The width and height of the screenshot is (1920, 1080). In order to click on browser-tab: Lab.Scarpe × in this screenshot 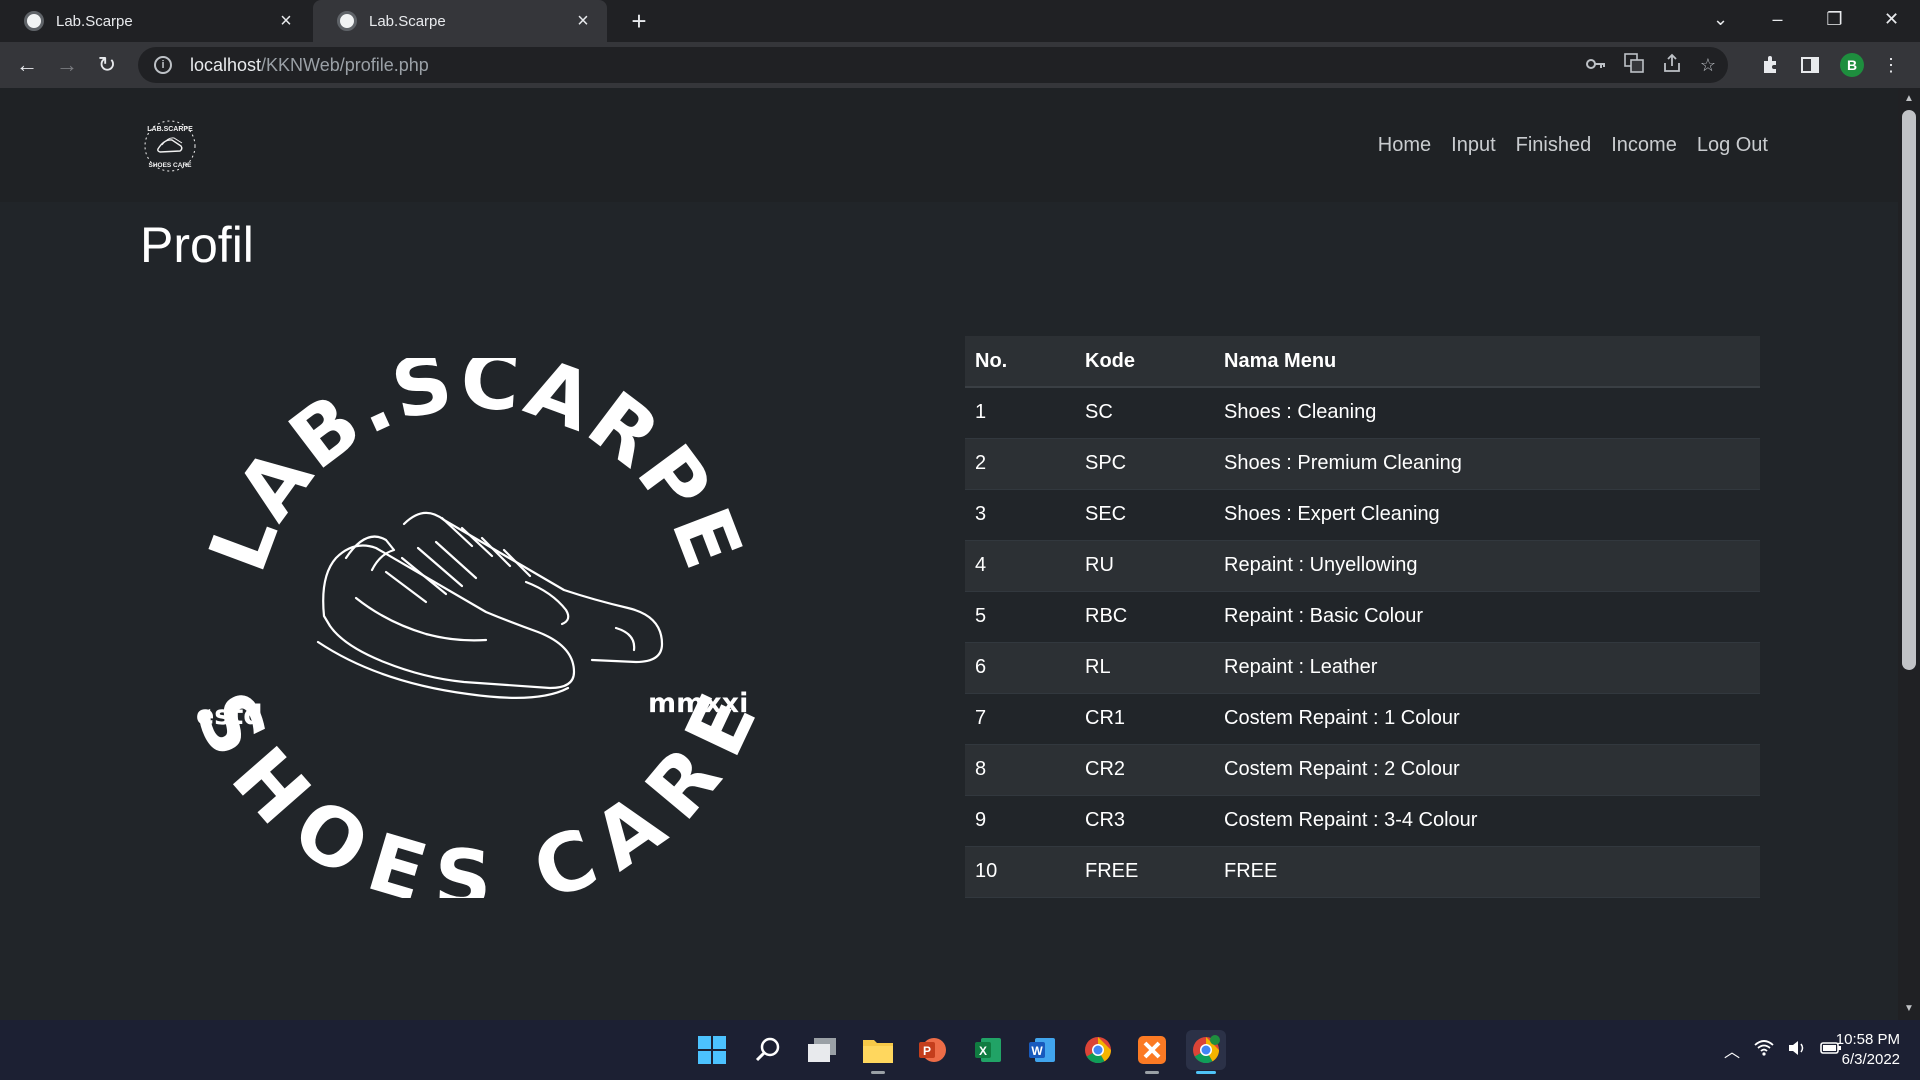, I will do `click(155, 21)`.